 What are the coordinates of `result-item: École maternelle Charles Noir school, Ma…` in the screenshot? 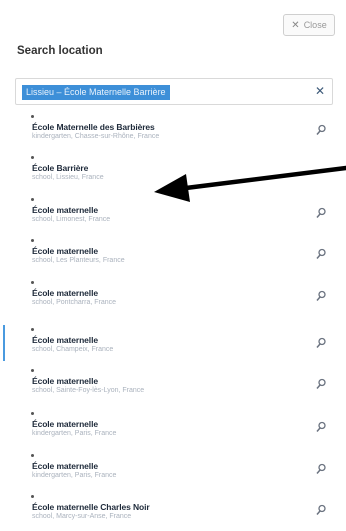 It's located at (174, 511).